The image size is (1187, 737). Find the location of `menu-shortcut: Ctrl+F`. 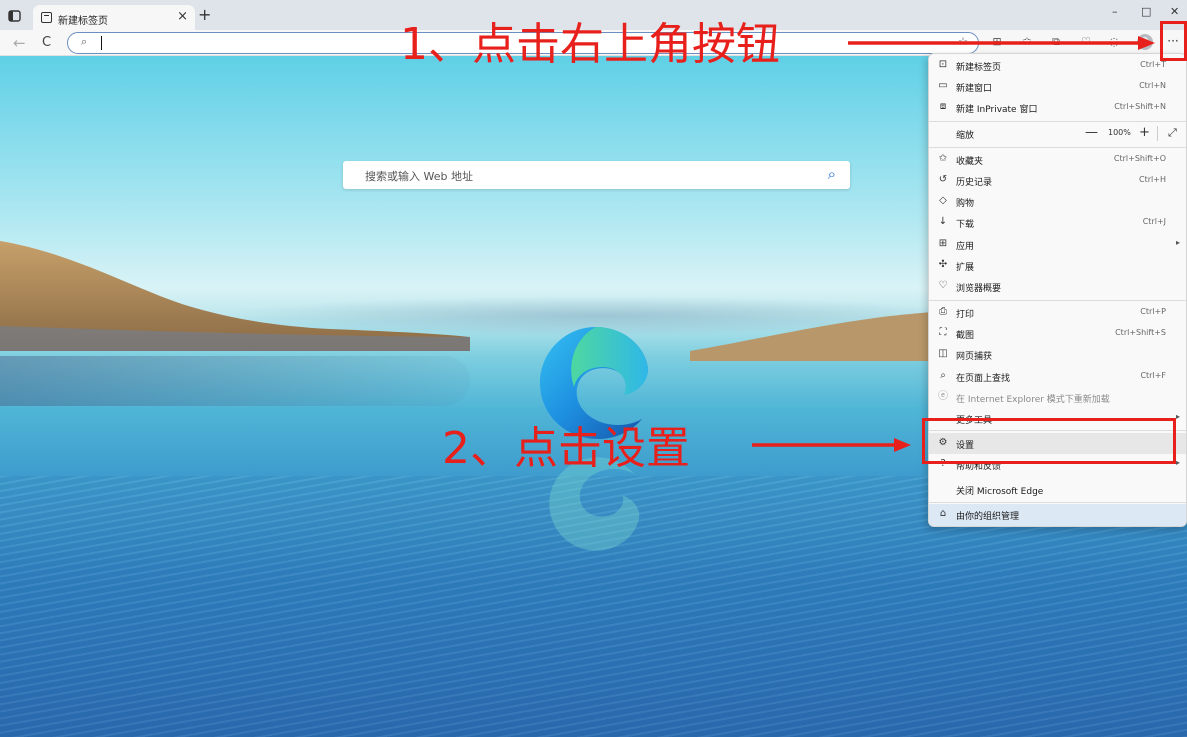

menu-shortcut: Ctrl+F is located at coordinates (1153, 375).